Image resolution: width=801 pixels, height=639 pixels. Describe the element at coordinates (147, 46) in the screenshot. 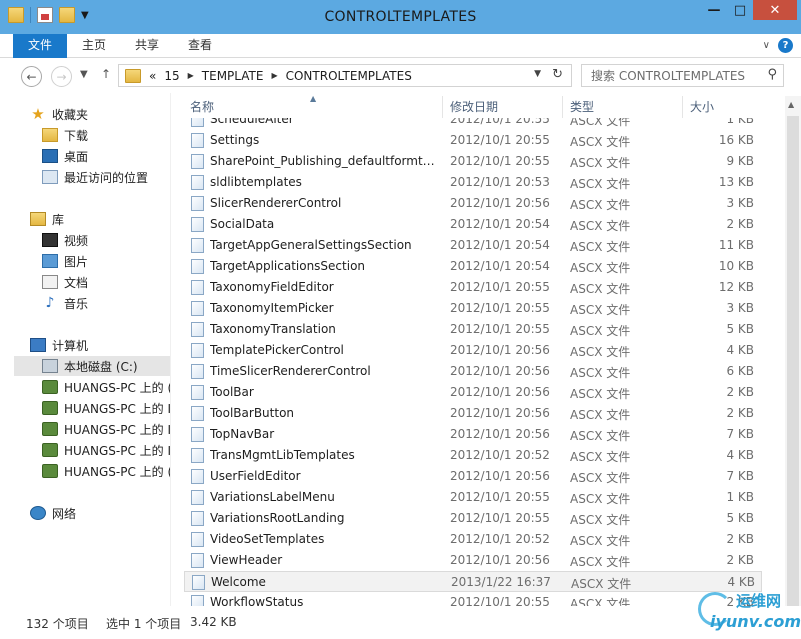

I see `tab-share: 共享` at that location.